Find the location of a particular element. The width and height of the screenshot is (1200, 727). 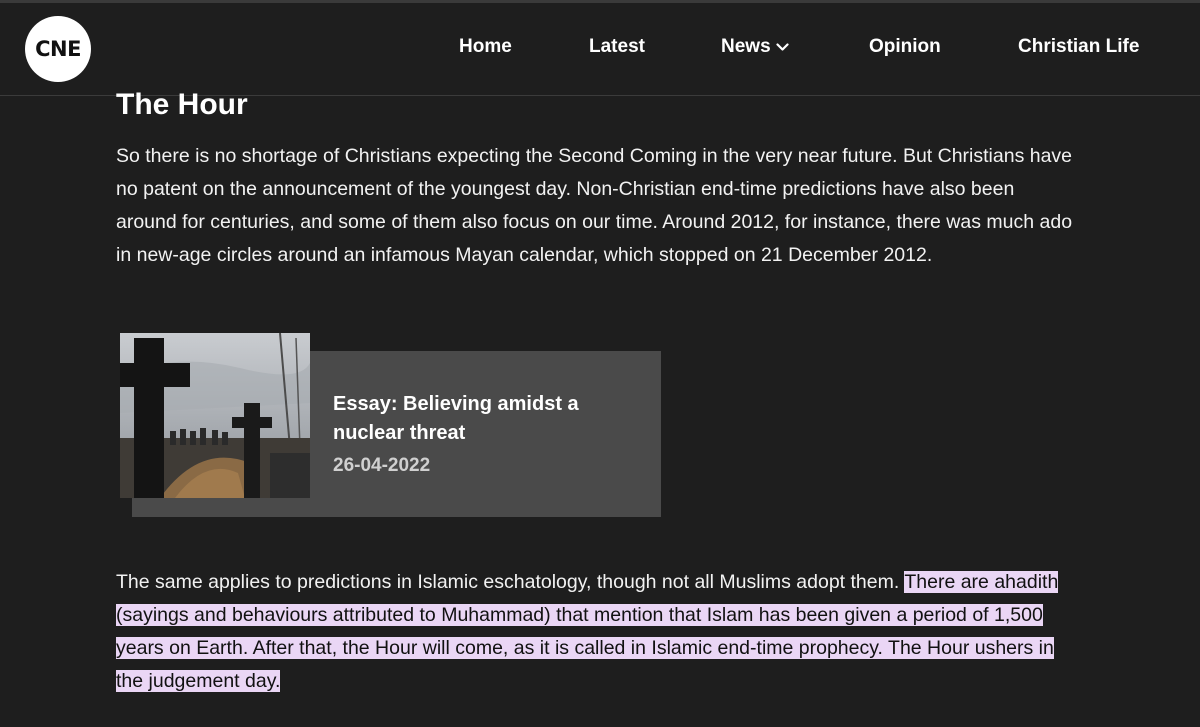

related-article-date: 26-04-2022 is located at coordinates (382, 465).